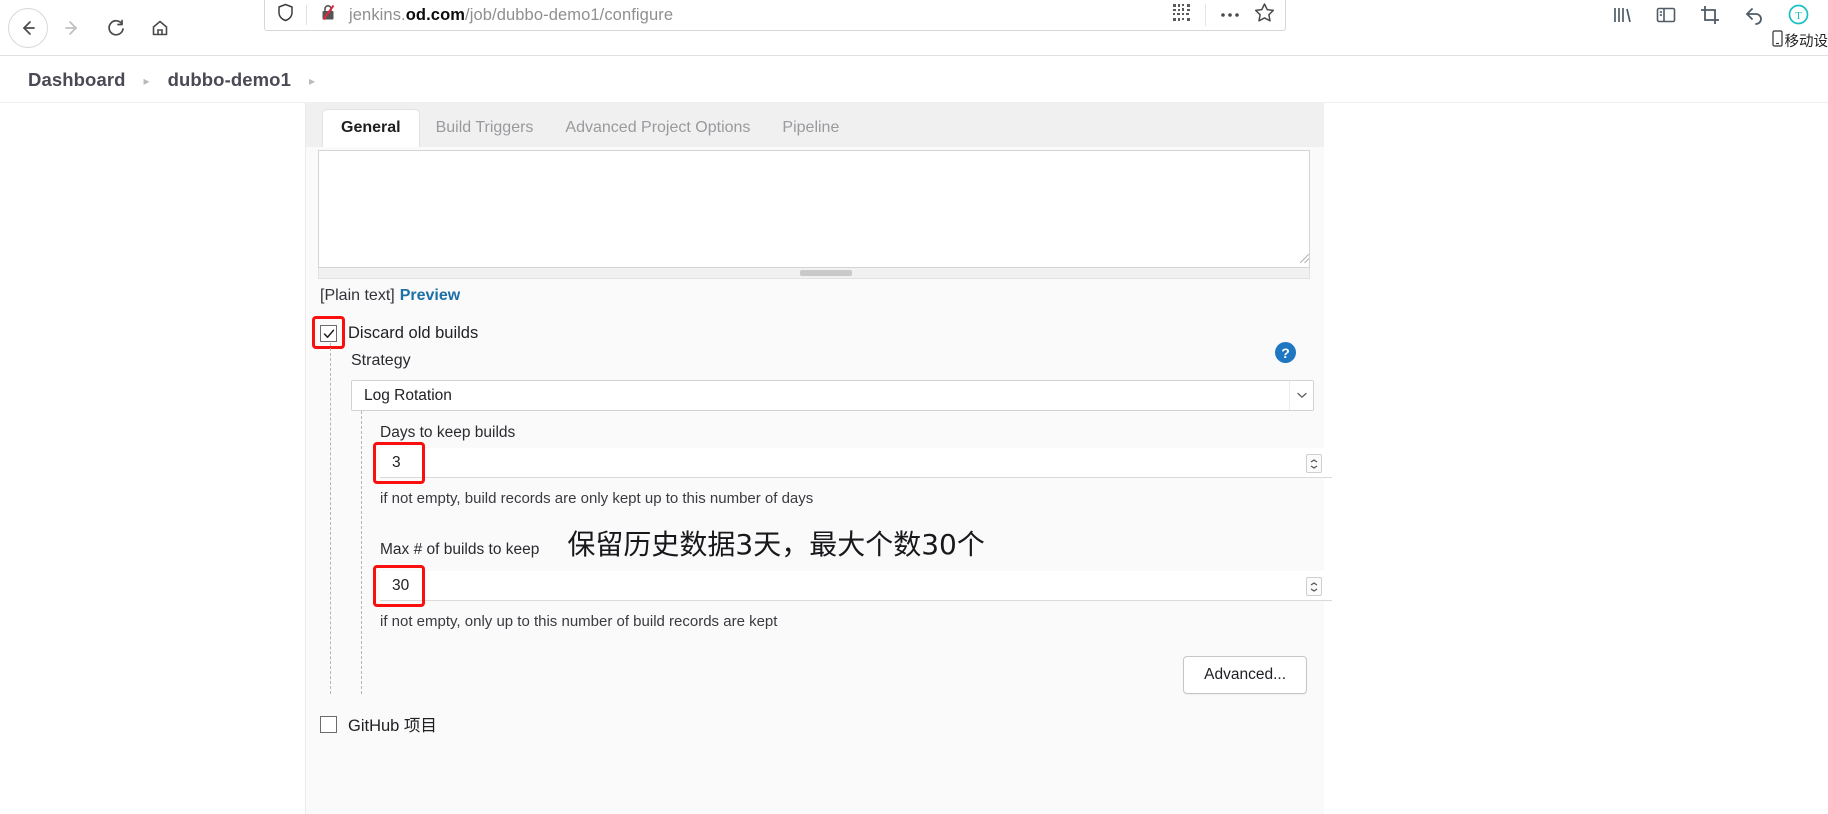 Image resolution: width=1828 pixels, height=814 pixels. What do you see at coordinates (816, 296) in the screenshot?
I see `description-markup-row: [Plain text] Preview` at bounding box center [816, 296].